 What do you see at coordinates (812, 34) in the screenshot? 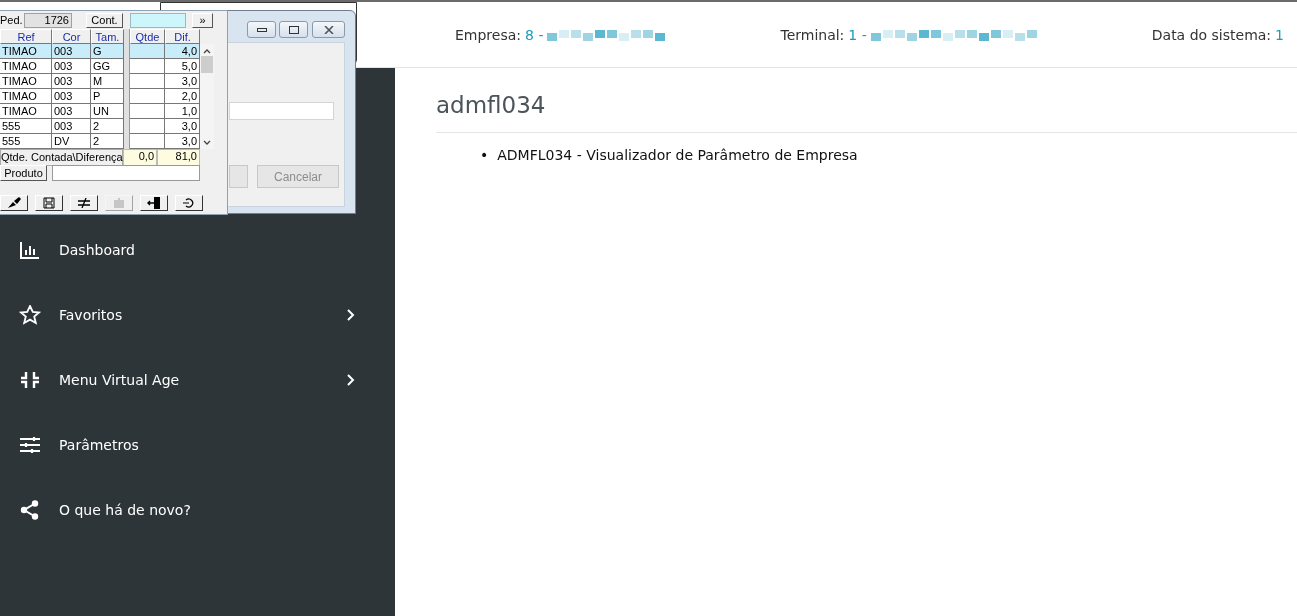
I see `terminal-label: Terminal:` at bounding box center [812, 34].